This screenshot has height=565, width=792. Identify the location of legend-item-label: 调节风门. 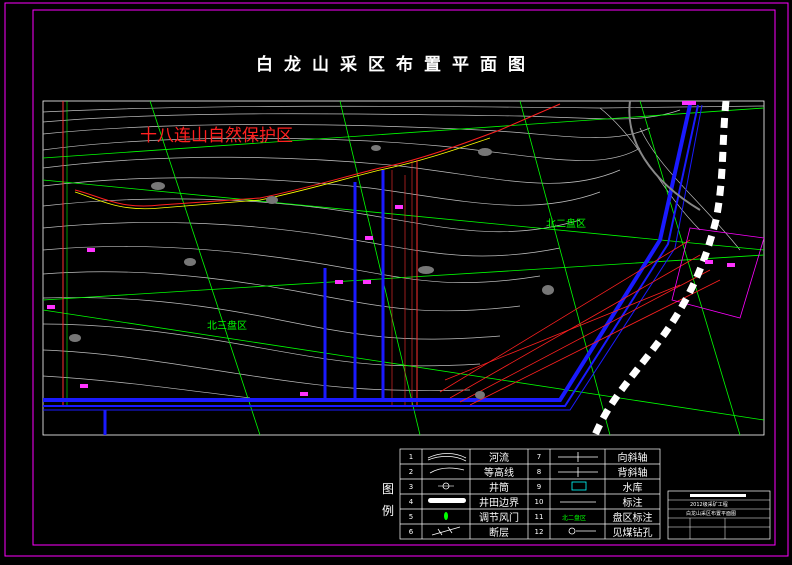
(499, 518).